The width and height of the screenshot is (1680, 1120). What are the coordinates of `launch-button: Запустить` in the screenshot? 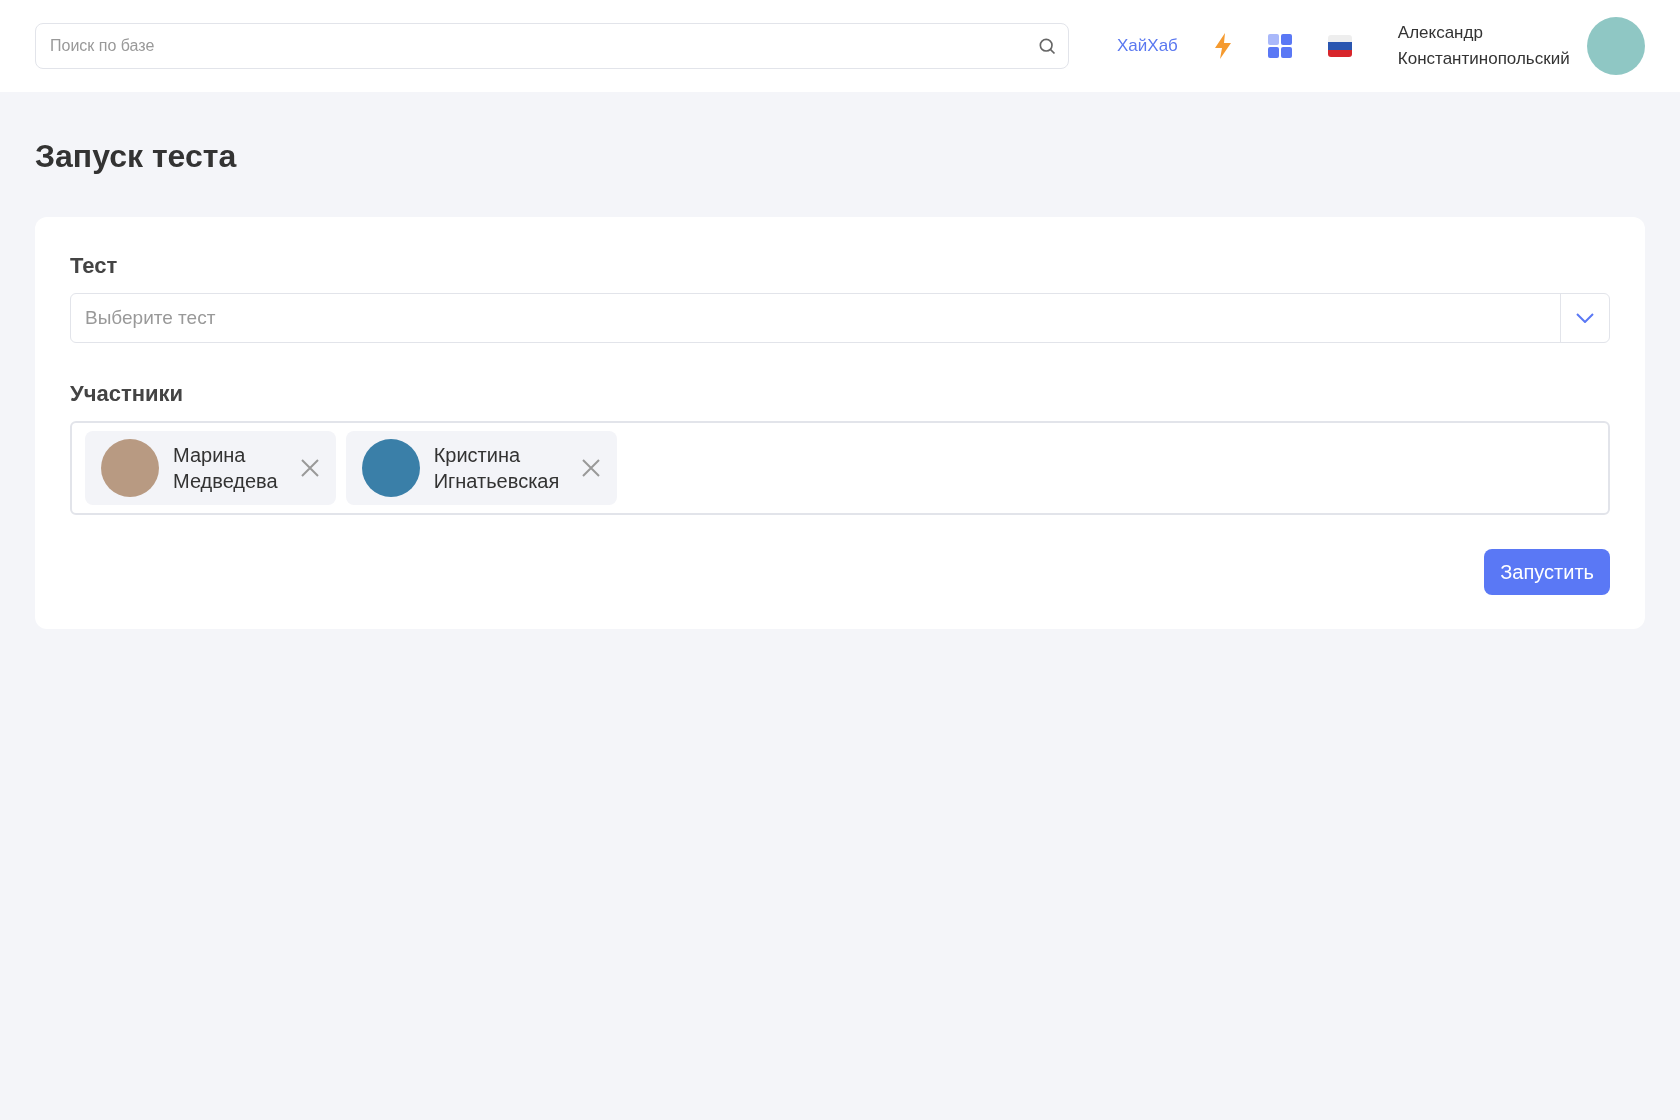 It's located at (1547, 572).